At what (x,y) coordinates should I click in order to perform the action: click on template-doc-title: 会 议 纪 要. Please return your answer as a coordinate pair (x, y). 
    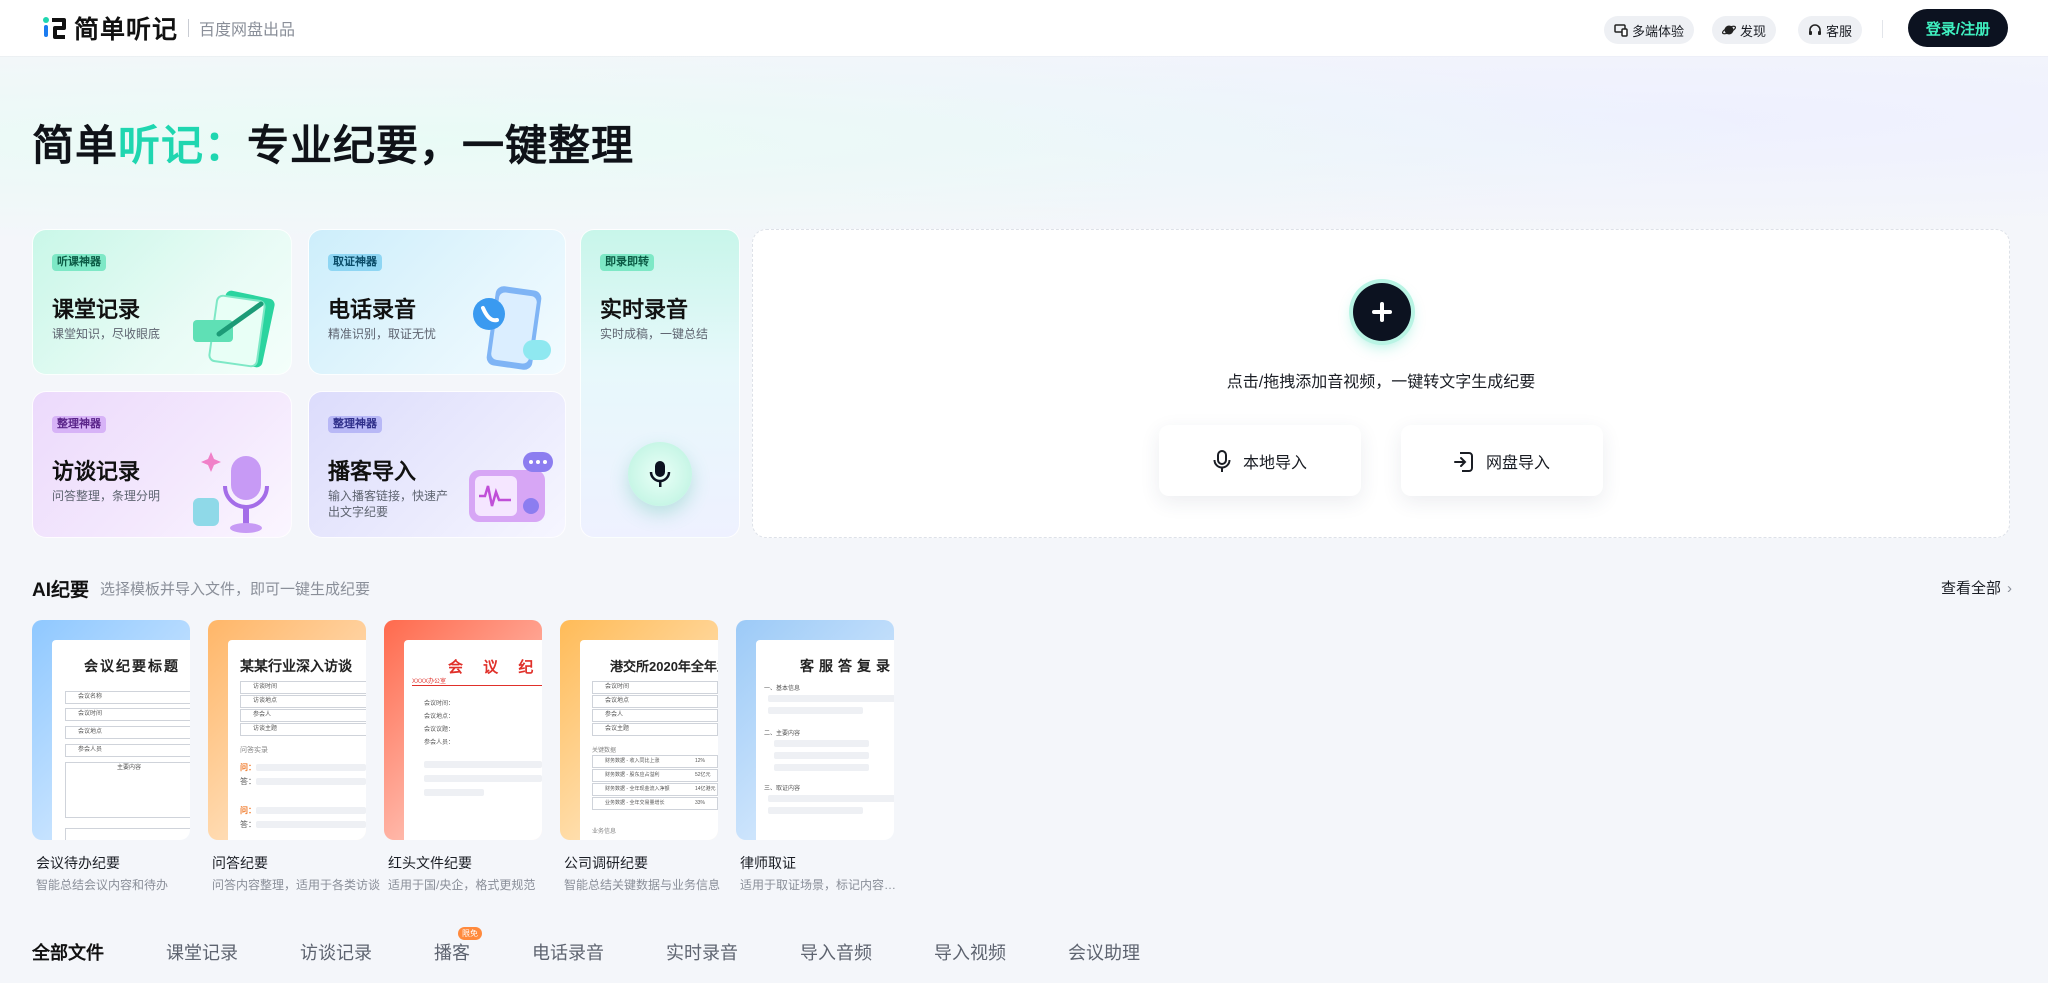
    Looking at the image, I should click on (495, 667).